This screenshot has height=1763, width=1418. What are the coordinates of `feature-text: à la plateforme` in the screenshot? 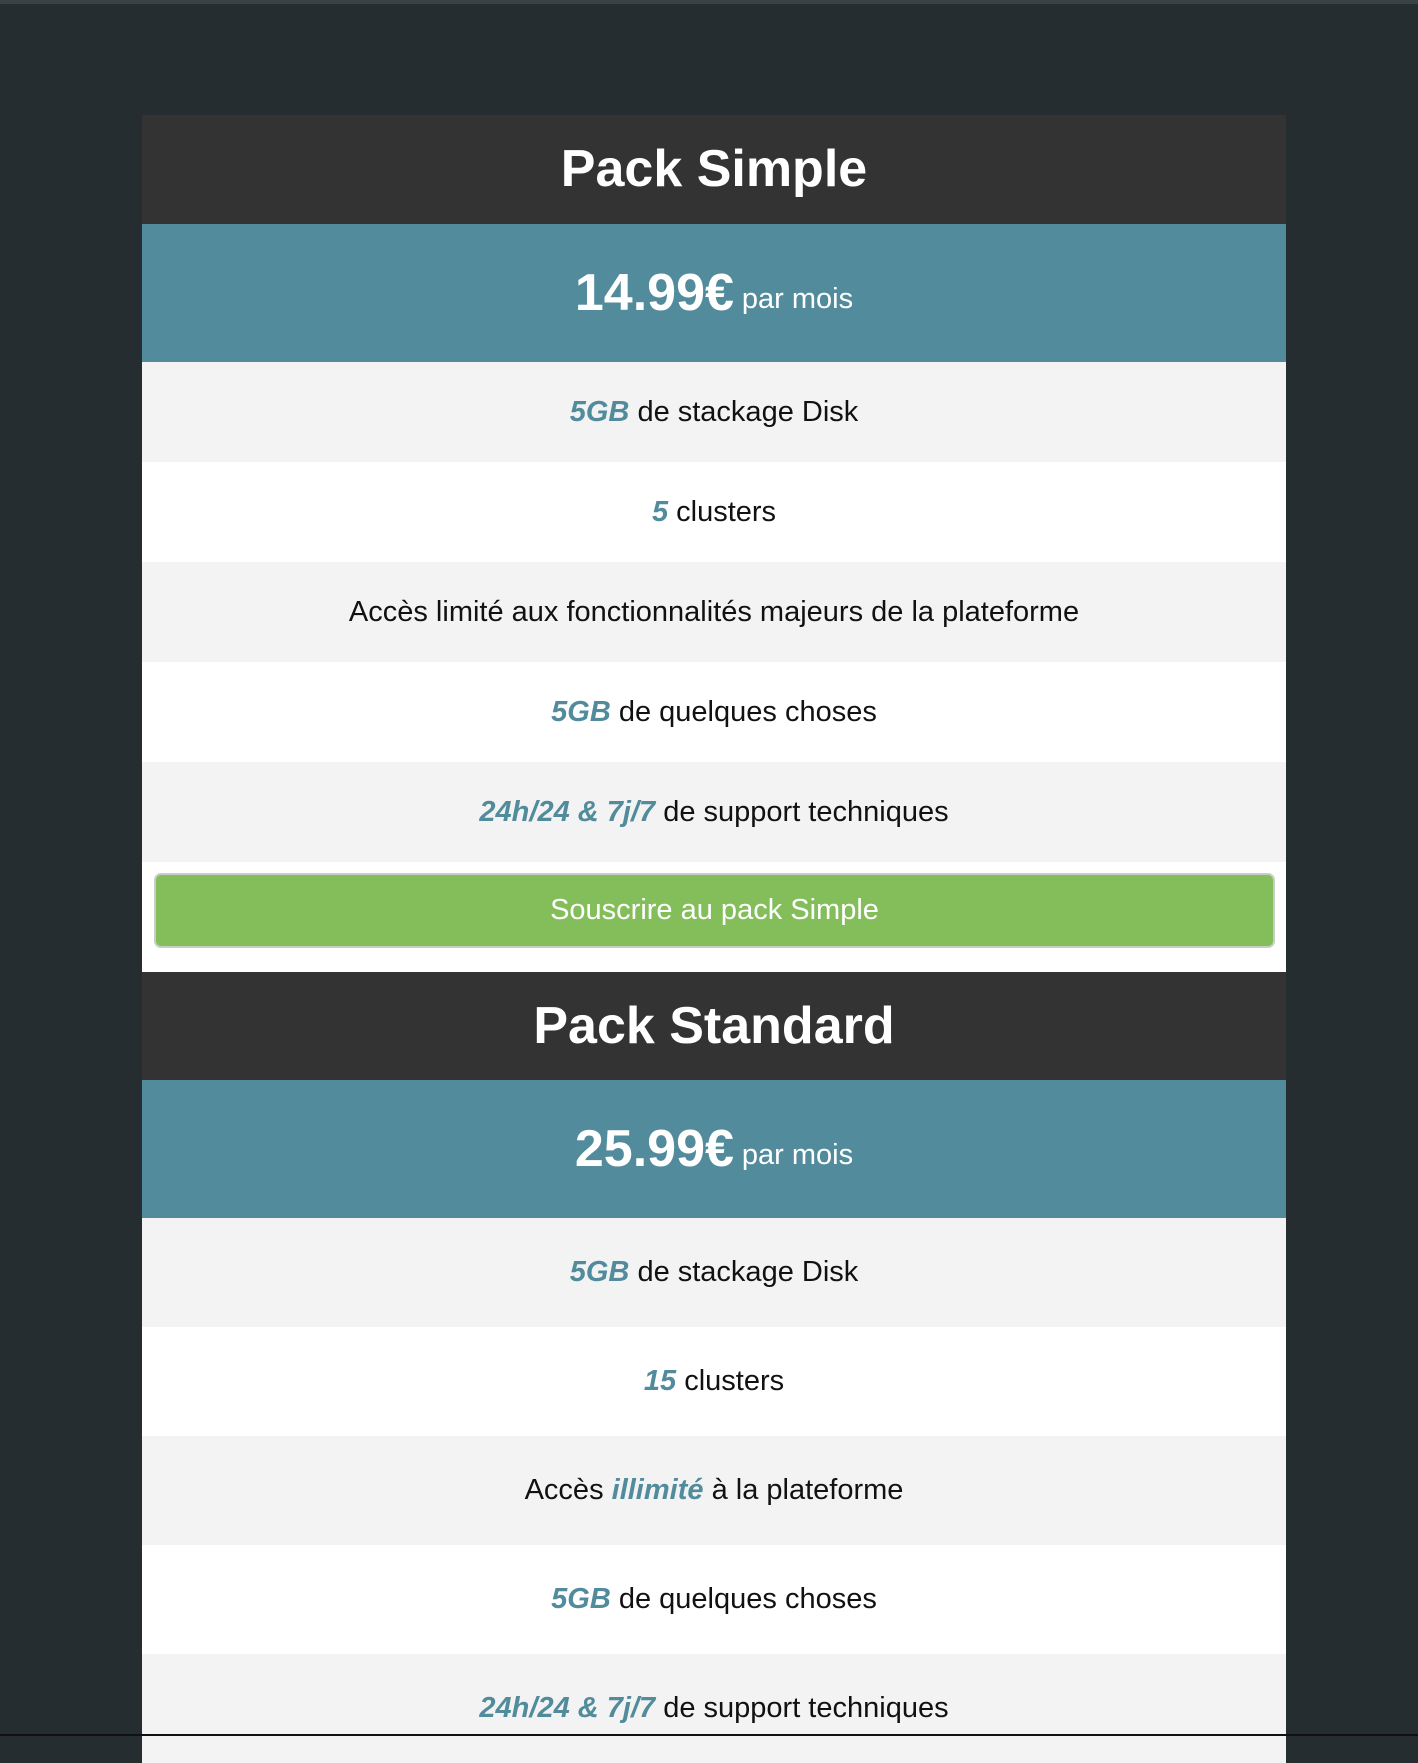 It's located at (807, 1490).